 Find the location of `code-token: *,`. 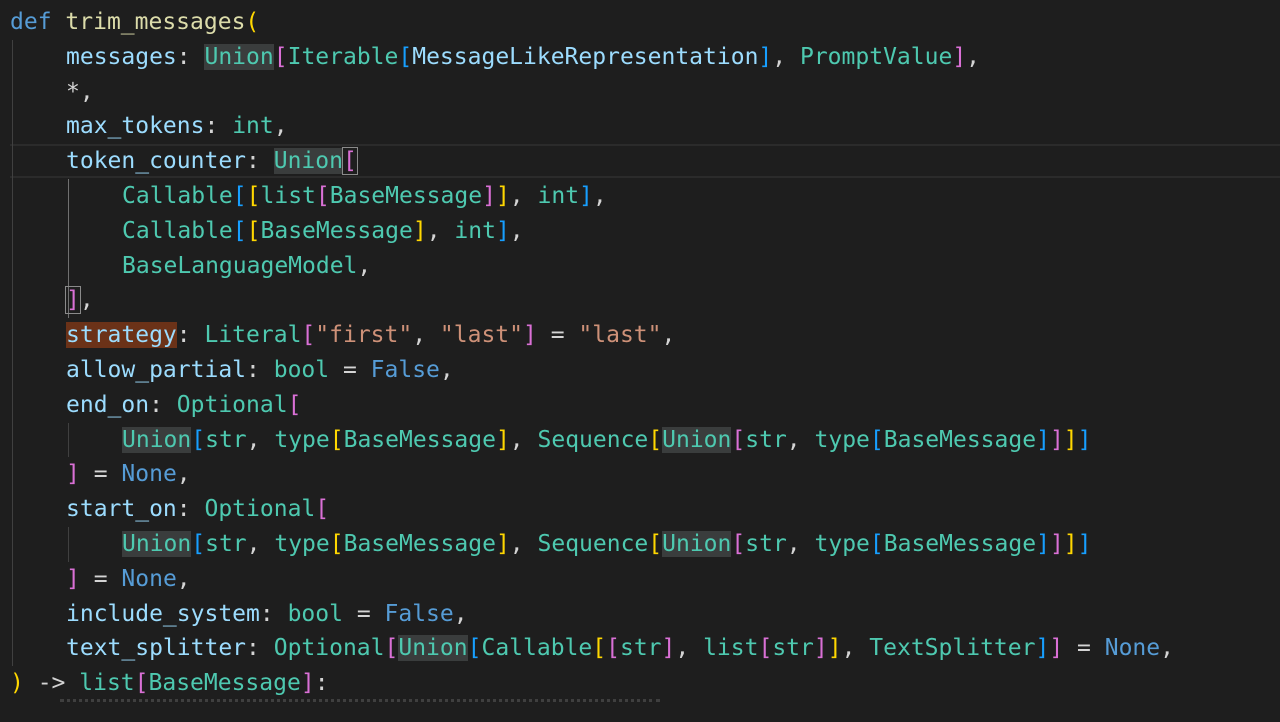

code-token: *, is located at coordinates (80, 91).